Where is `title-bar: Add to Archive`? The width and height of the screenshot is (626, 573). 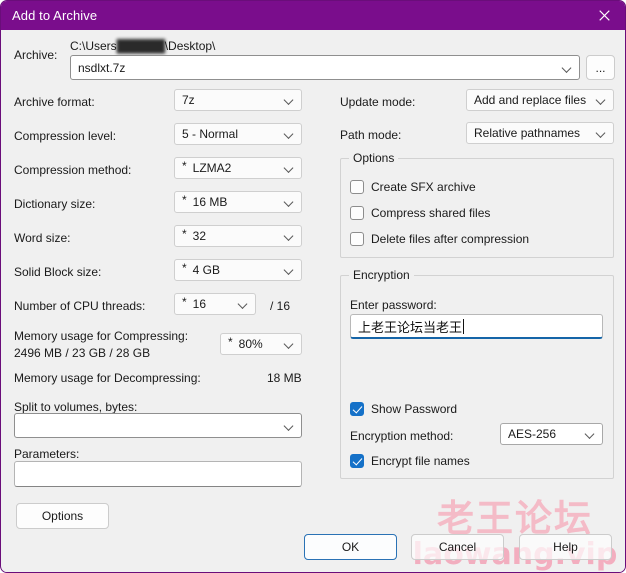
title-bar: Add to Archive is located at coordinates (313, 15).